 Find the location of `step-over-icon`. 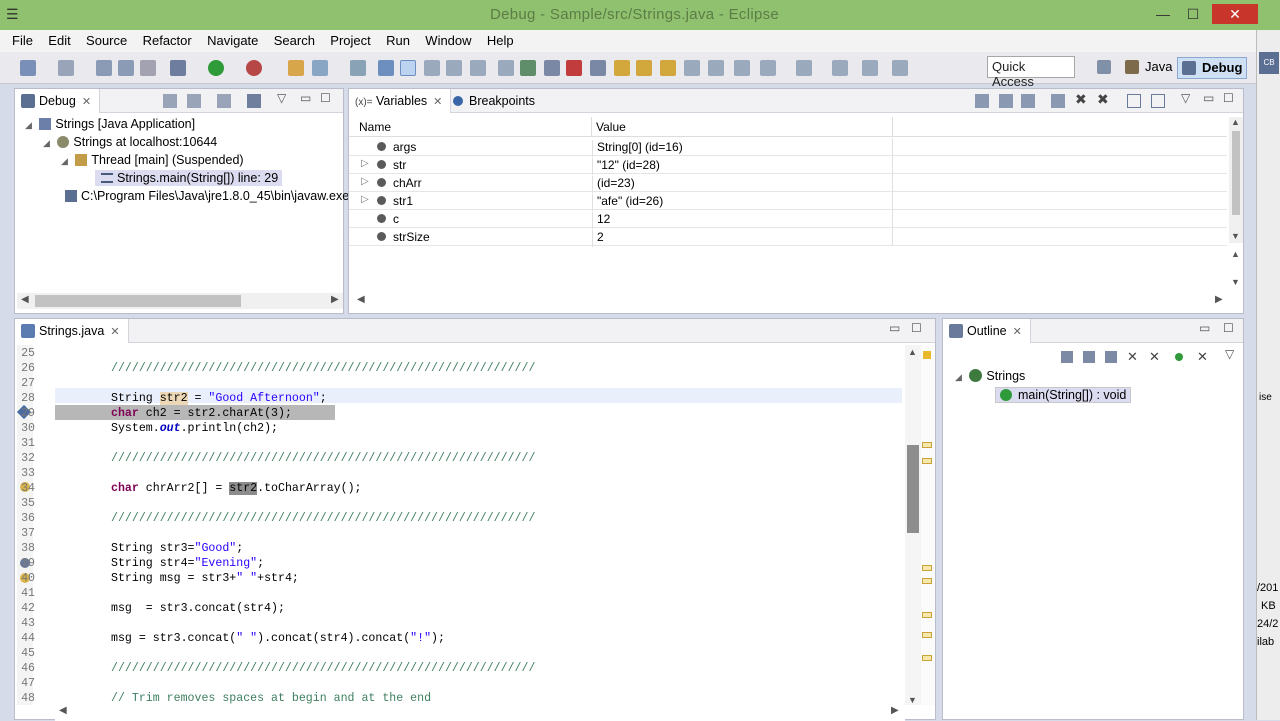

step-over-icon is located at coordinates (644, 68).